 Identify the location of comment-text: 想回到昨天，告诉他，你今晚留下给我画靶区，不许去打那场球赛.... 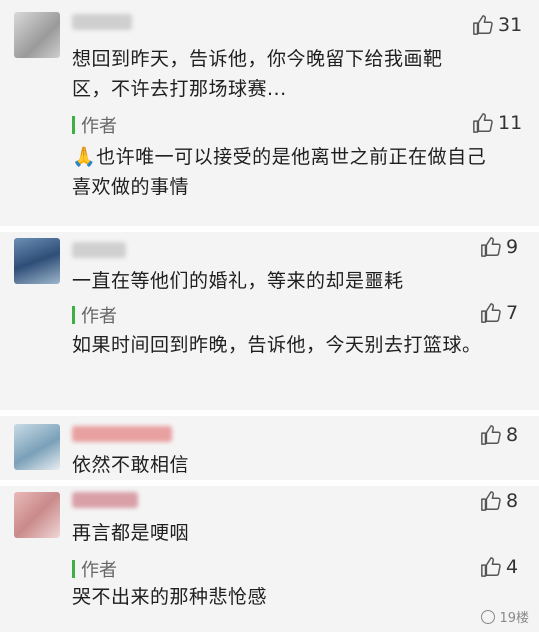
(257, 74).